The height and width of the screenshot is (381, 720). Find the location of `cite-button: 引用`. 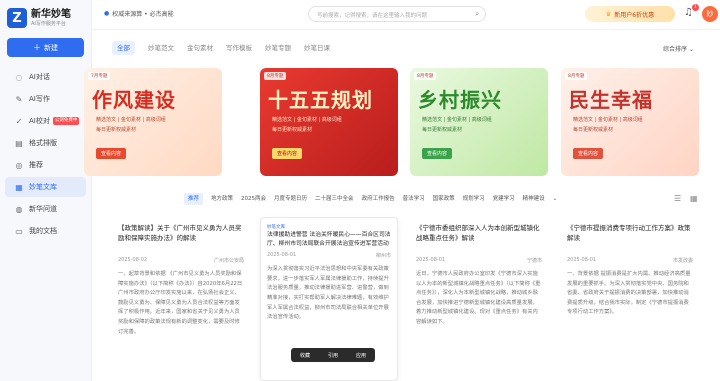

cite-button: 引用 is located at coordinates (333, 355).